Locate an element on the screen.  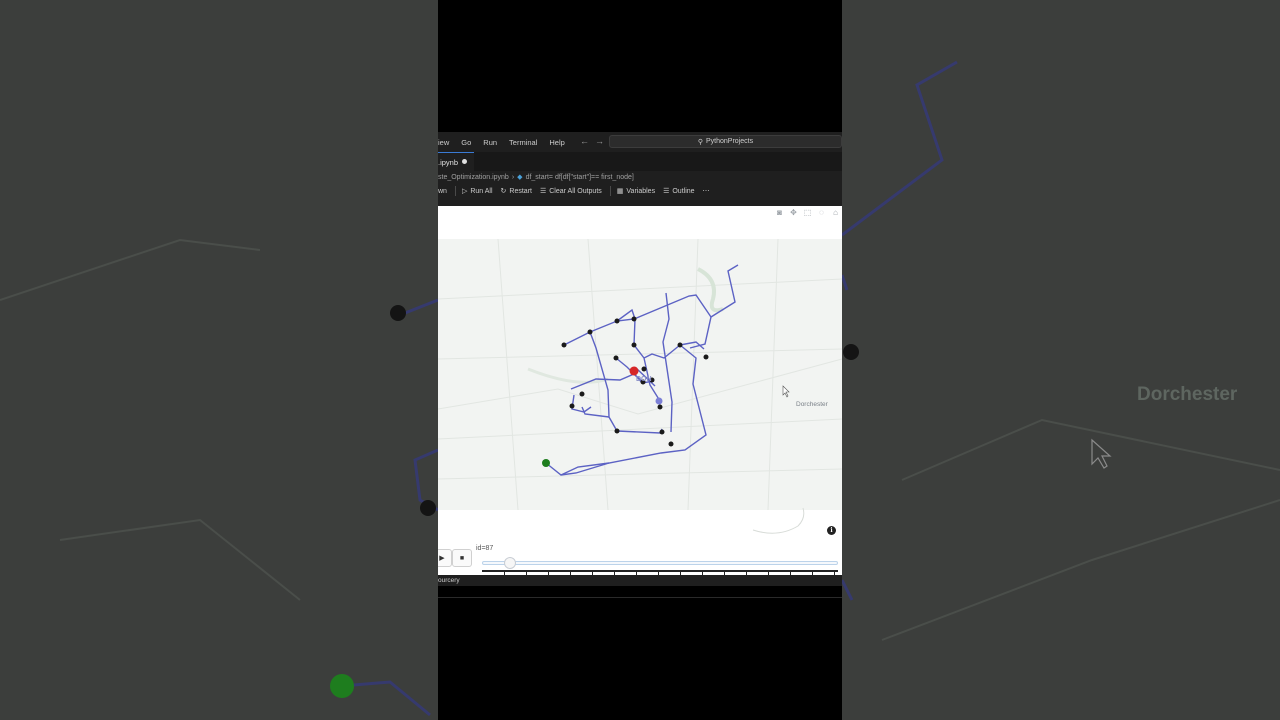
restart-button: ↻ Restart is located at coordinates (516, 191).